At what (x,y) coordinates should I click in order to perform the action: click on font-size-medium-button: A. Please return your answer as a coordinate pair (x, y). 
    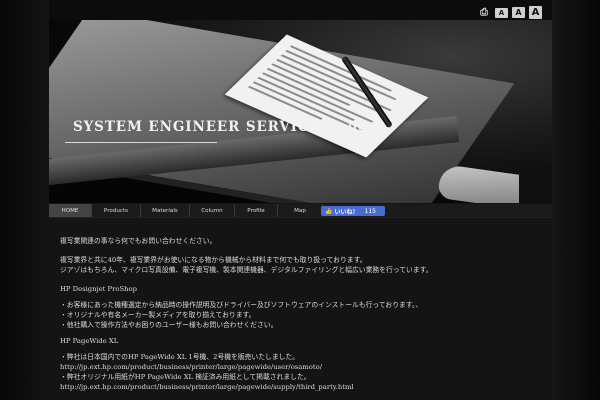
    Looking at the image, I should click on (518, 12).